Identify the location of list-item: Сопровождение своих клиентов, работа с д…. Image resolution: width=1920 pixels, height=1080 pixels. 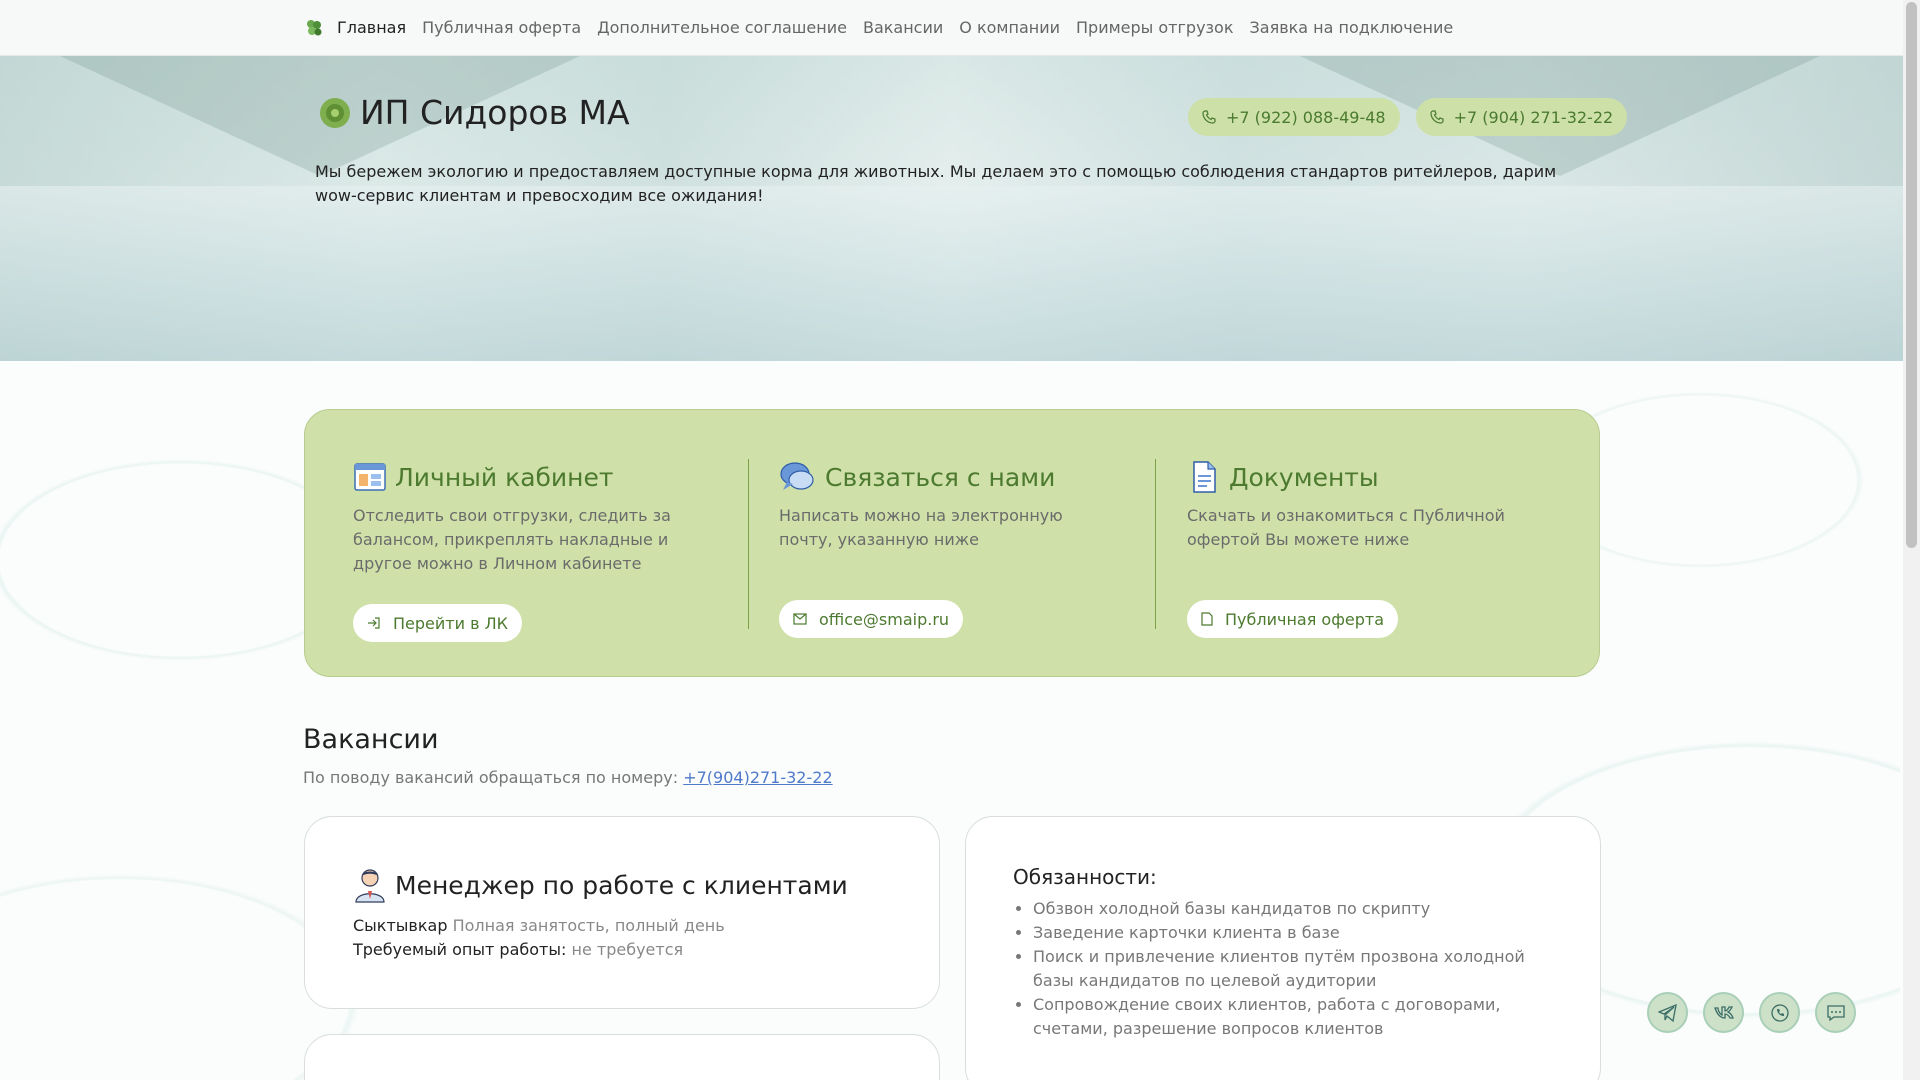
(1293, 1017).